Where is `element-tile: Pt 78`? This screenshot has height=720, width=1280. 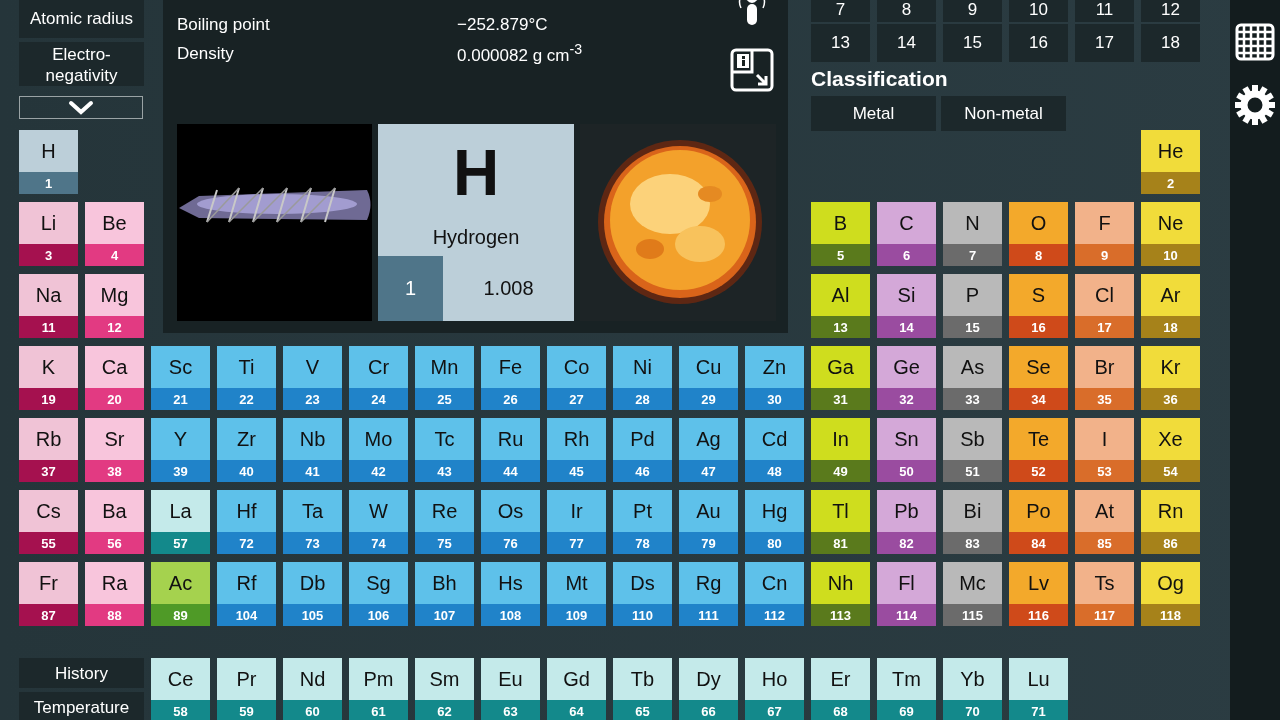
element-tile: Pt 78 is located at coordinates (642, 522).